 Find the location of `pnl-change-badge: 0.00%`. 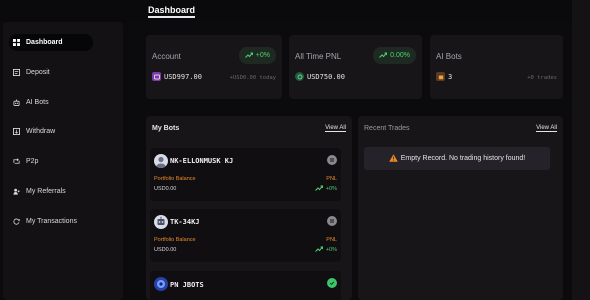

pnl-change-badge: 0.00% is located at coordinates (394, 55).